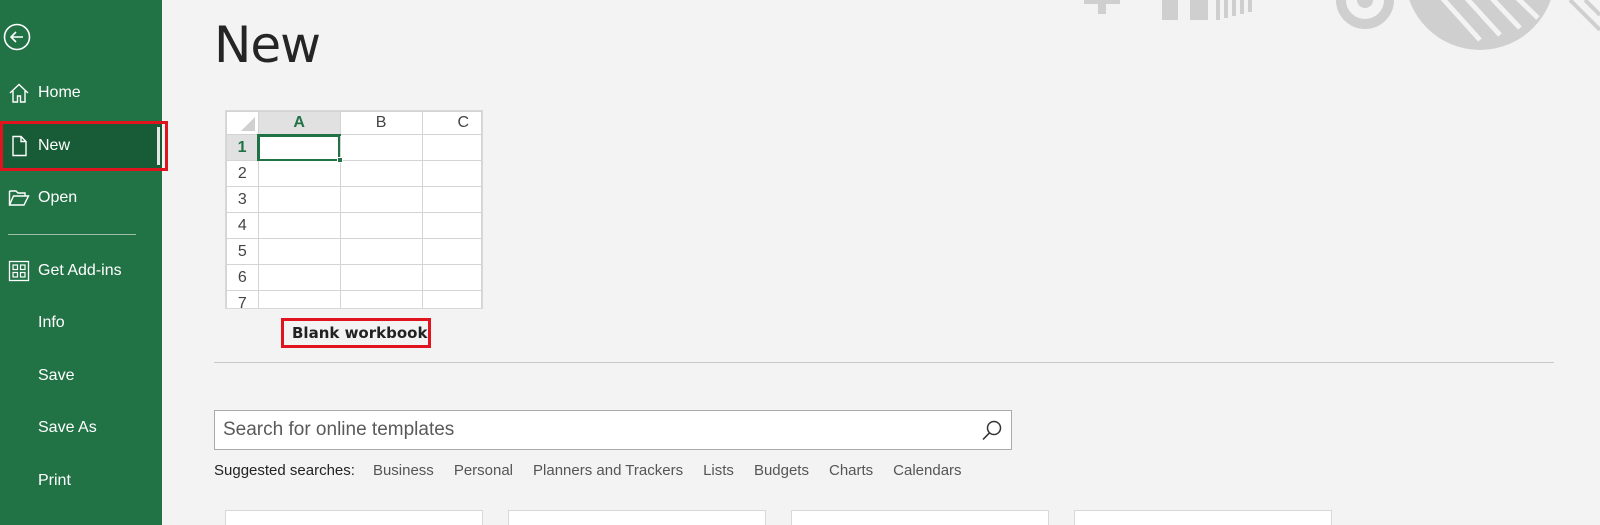 The image size is (1600, 525). Describe the element at coordinates (19, 93) in the screenshot. I see `home-icon` at that location.